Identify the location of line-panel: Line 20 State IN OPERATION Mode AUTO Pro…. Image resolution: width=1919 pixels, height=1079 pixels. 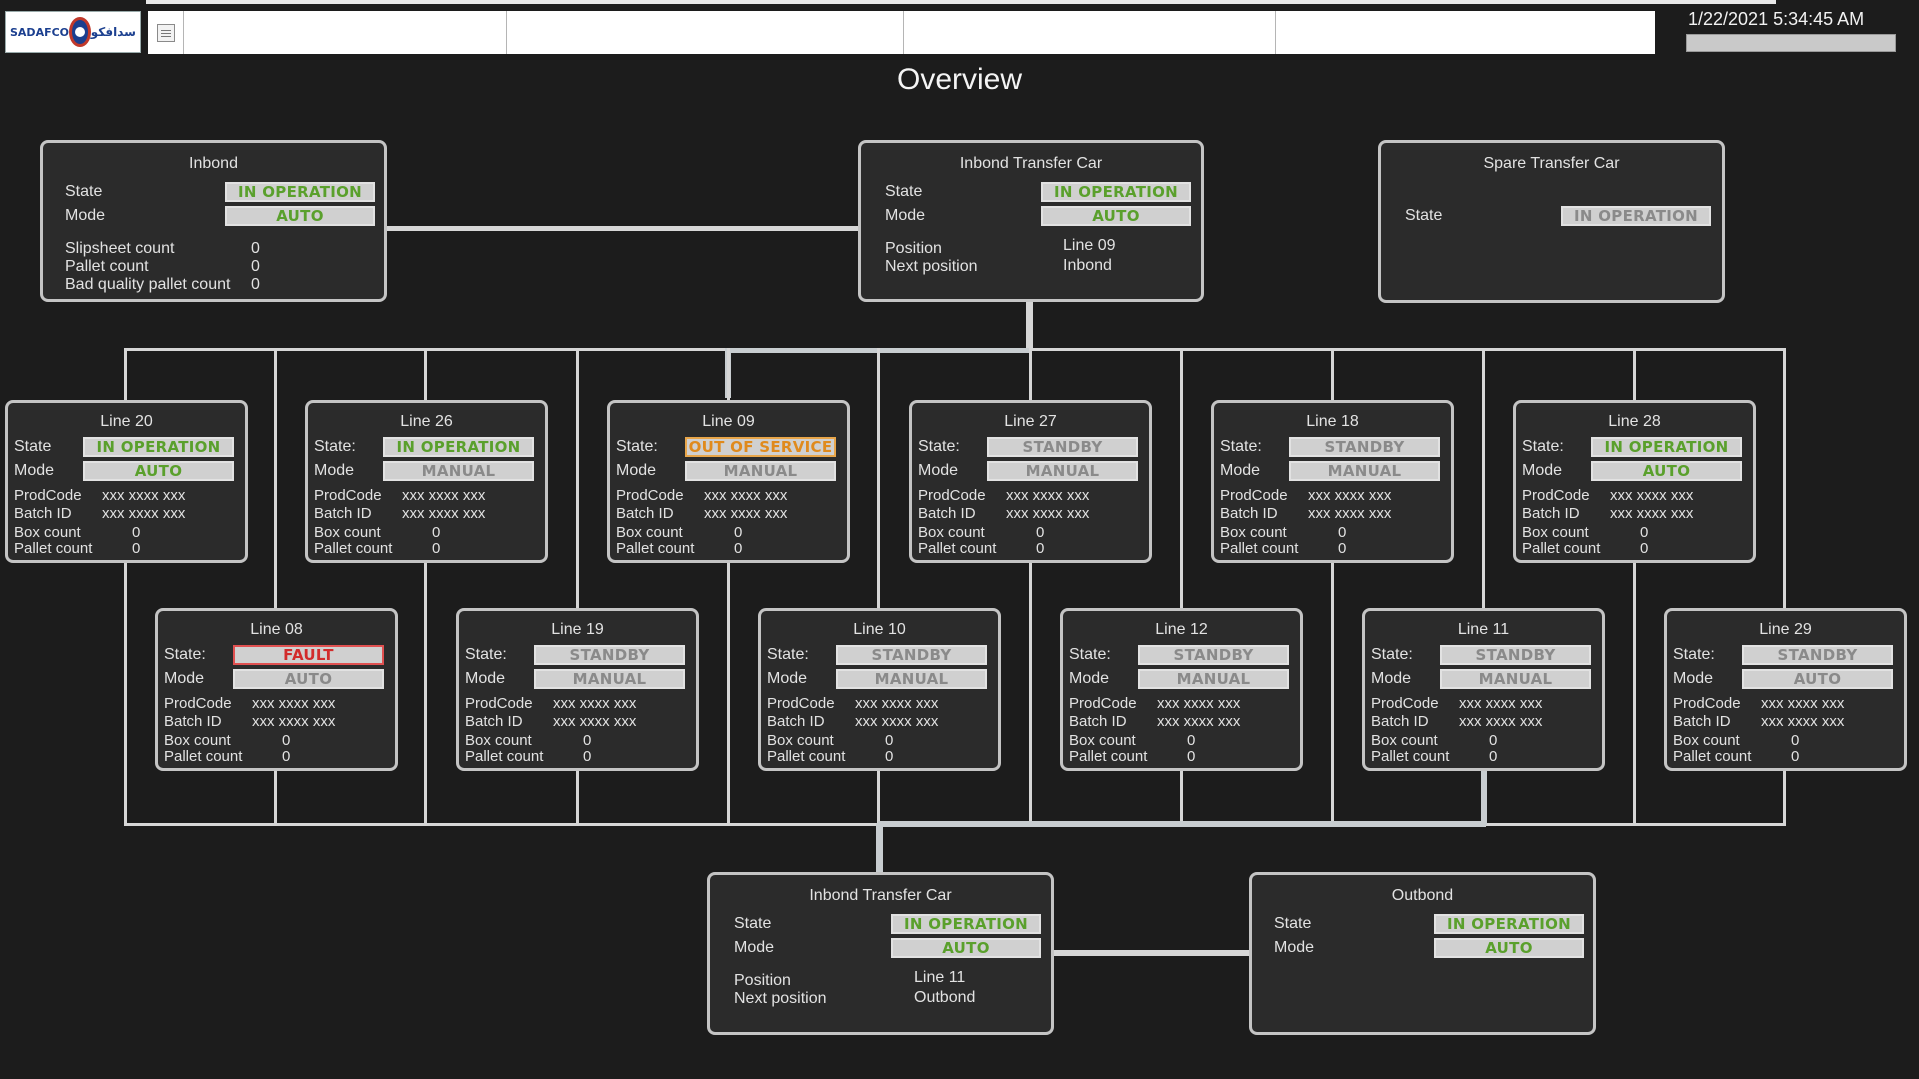
(126, 481).